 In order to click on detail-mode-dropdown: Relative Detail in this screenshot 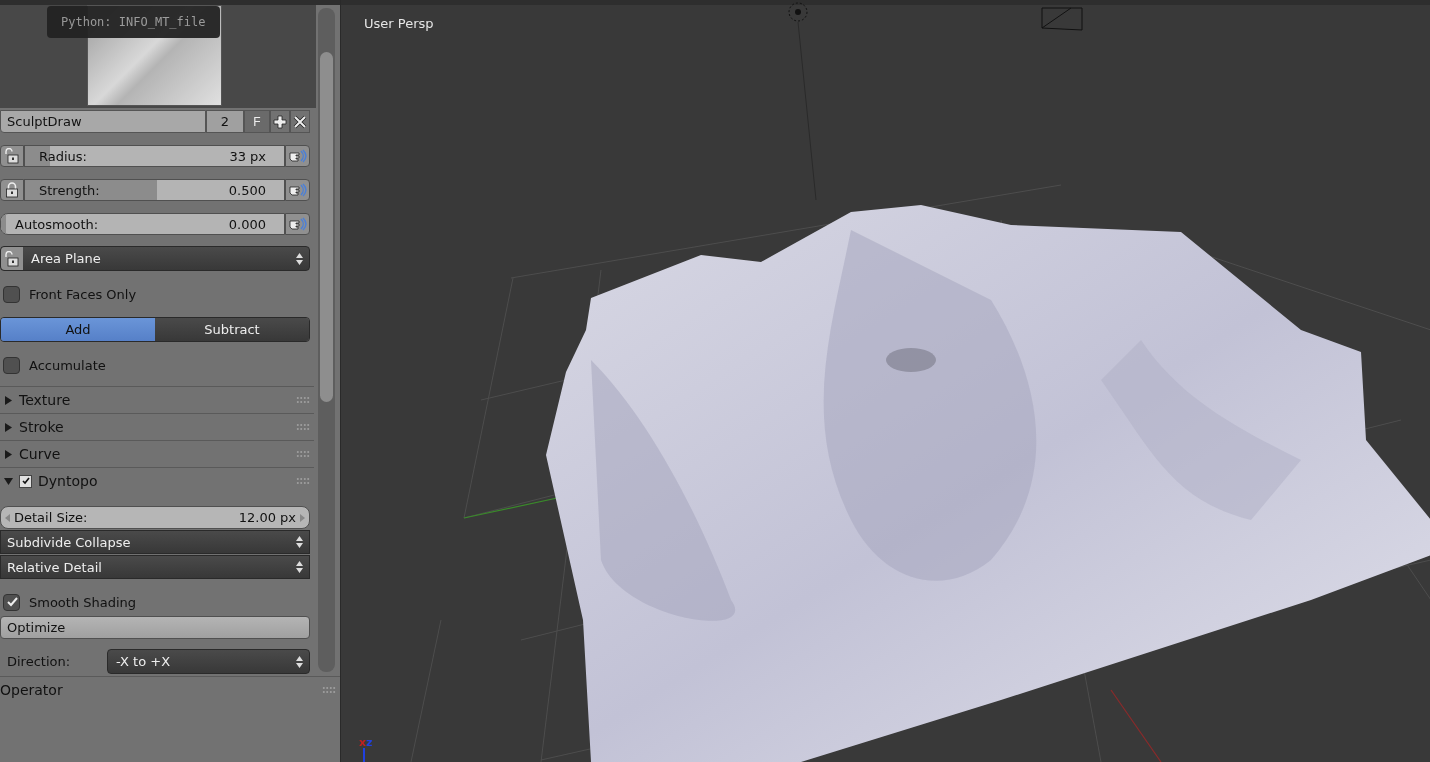, I will do `click(155, 567)`.